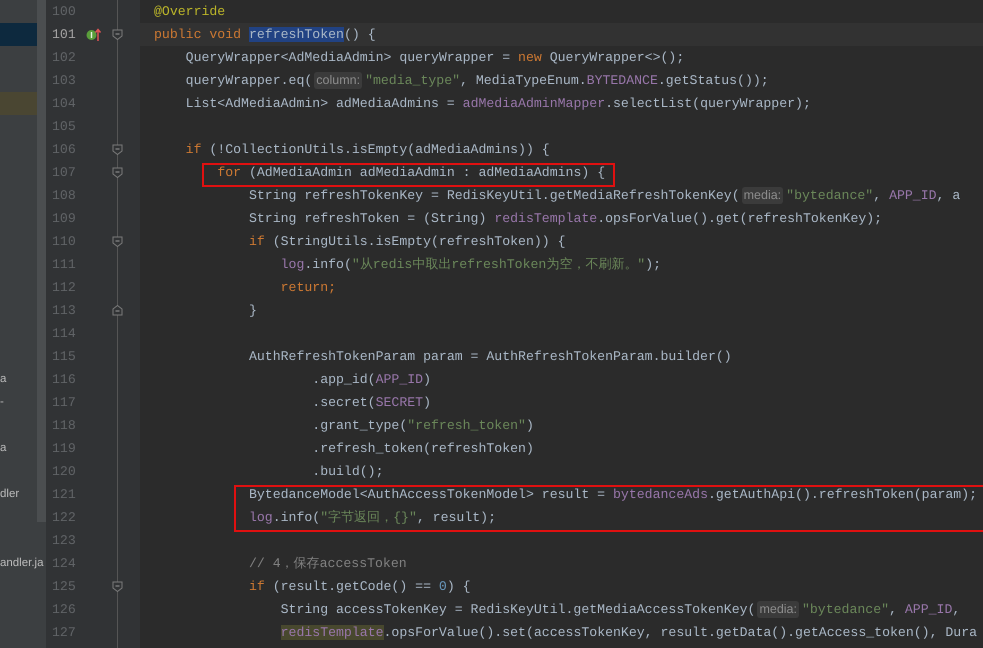 The width and height of the screenshot is (983, 648). What do you see at coordinates (252, 310) in the screenshot?
I see `code-text: }` at bounding box center [252, 310].